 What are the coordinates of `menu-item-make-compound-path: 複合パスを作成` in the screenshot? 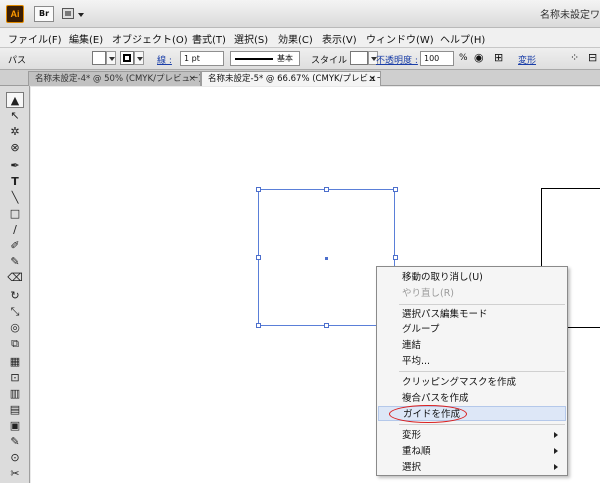 It's located at (472, 398).